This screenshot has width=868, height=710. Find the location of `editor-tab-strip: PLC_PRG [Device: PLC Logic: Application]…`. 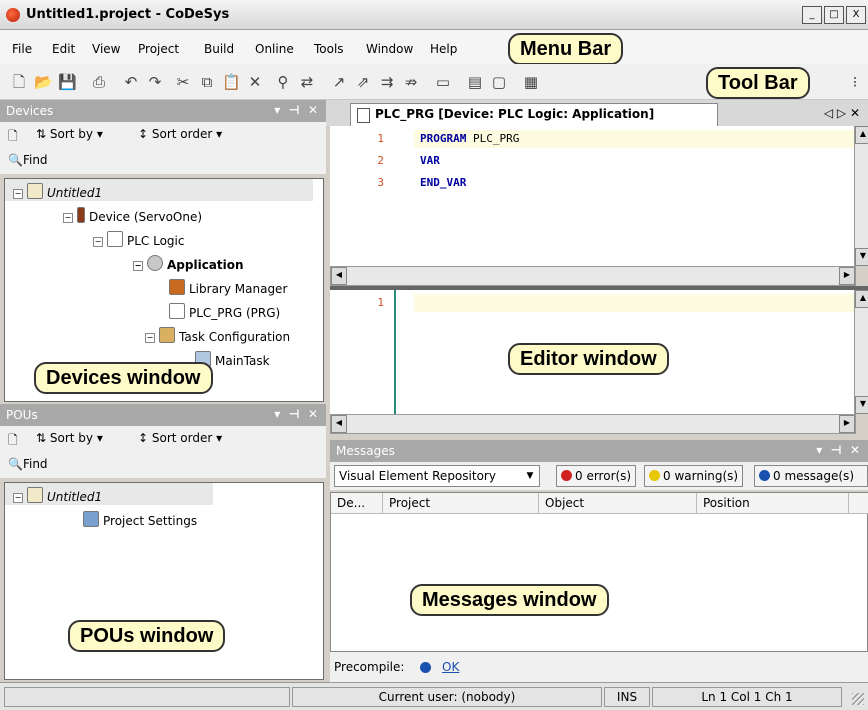

editor-tab-strip: PLC_PRG [Device: PLC Logic: Application]… is located at coordinates (597, 113).